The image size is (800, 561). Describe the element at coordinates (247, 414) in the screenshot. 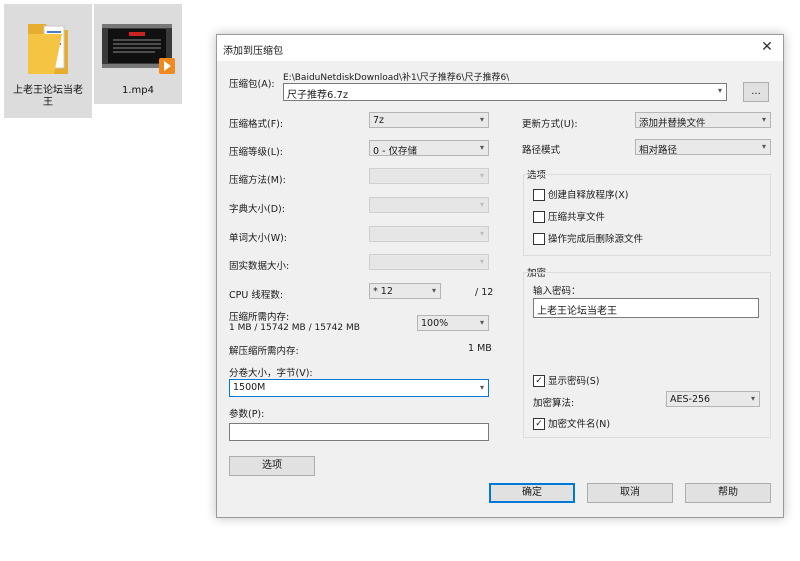

I see `parameters-label: 参数(P):` at that location.